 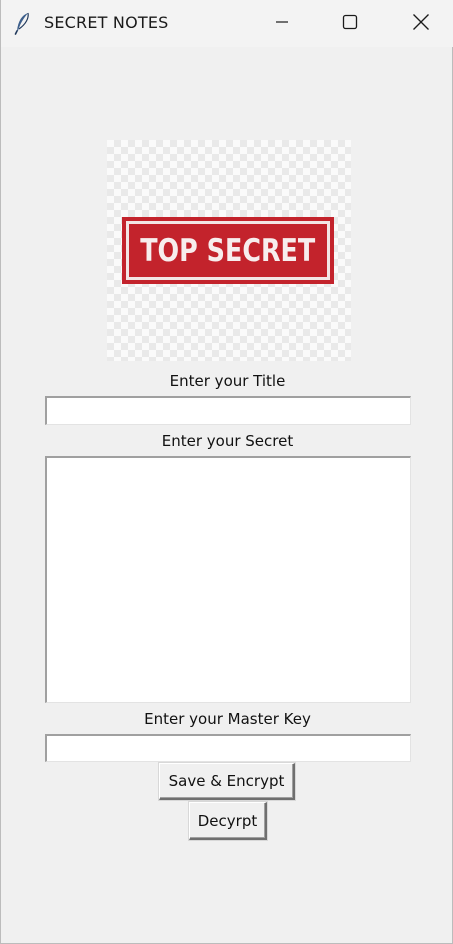 What do you see at coordinates (227, 719) in the screenshot?
I see `master-key-label: Enter your Master Key` at bounding box center [227, 719].